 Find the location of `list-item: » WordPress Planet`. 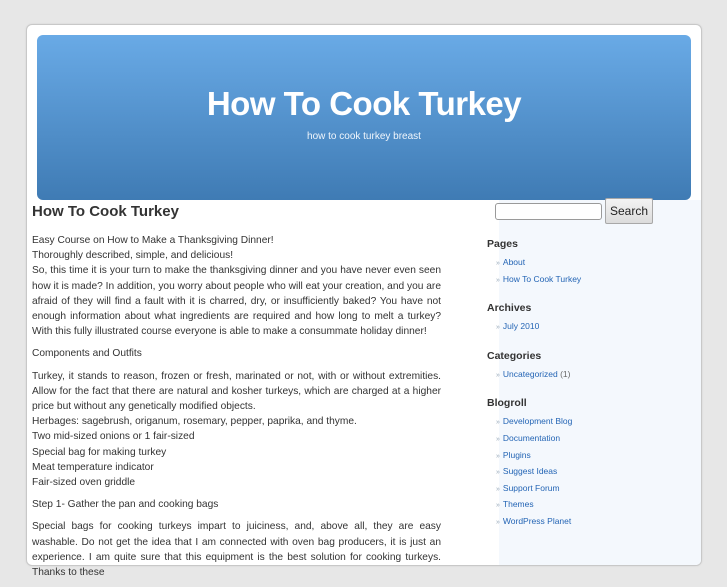

list-item: » WordPress Planet is located at coordinates (579, 522).